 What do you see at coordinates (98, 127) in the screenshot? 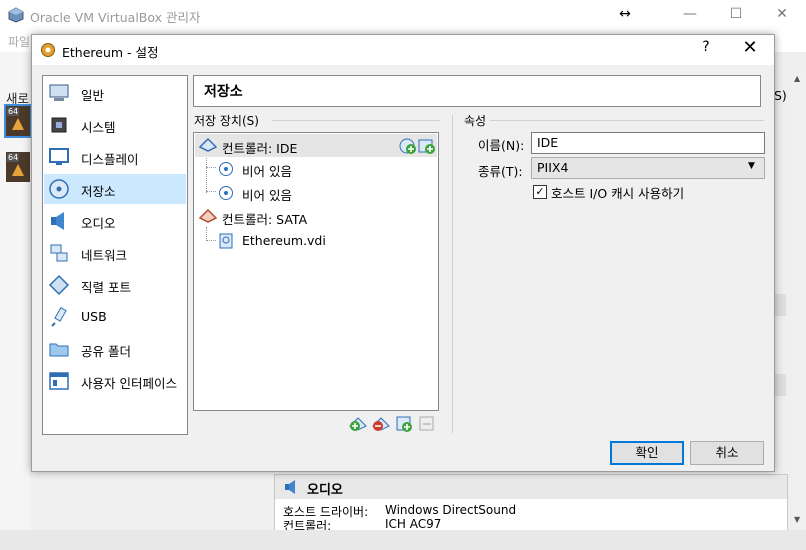
I see `sidebar-item-label: 시스템` at bounding box center [98, 127].